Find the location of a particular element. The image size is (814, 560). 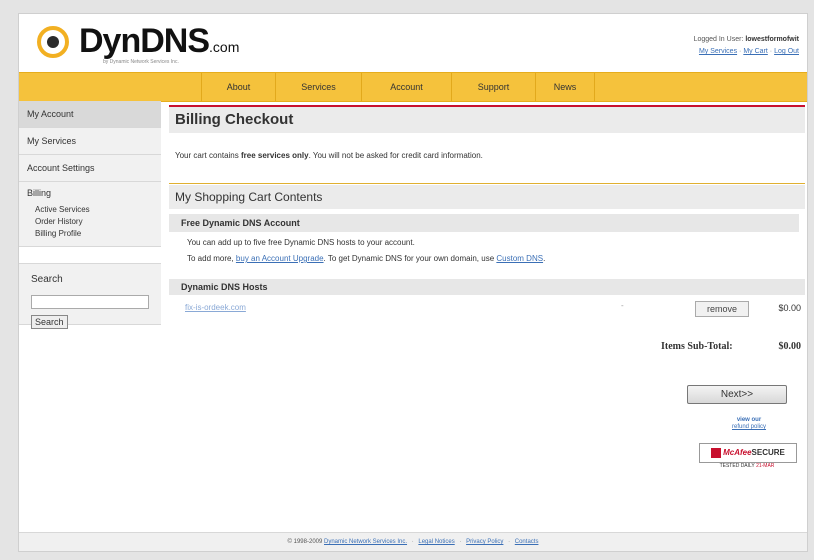

footer-link-contacts: Contacts is located at coordinates (527, 542).